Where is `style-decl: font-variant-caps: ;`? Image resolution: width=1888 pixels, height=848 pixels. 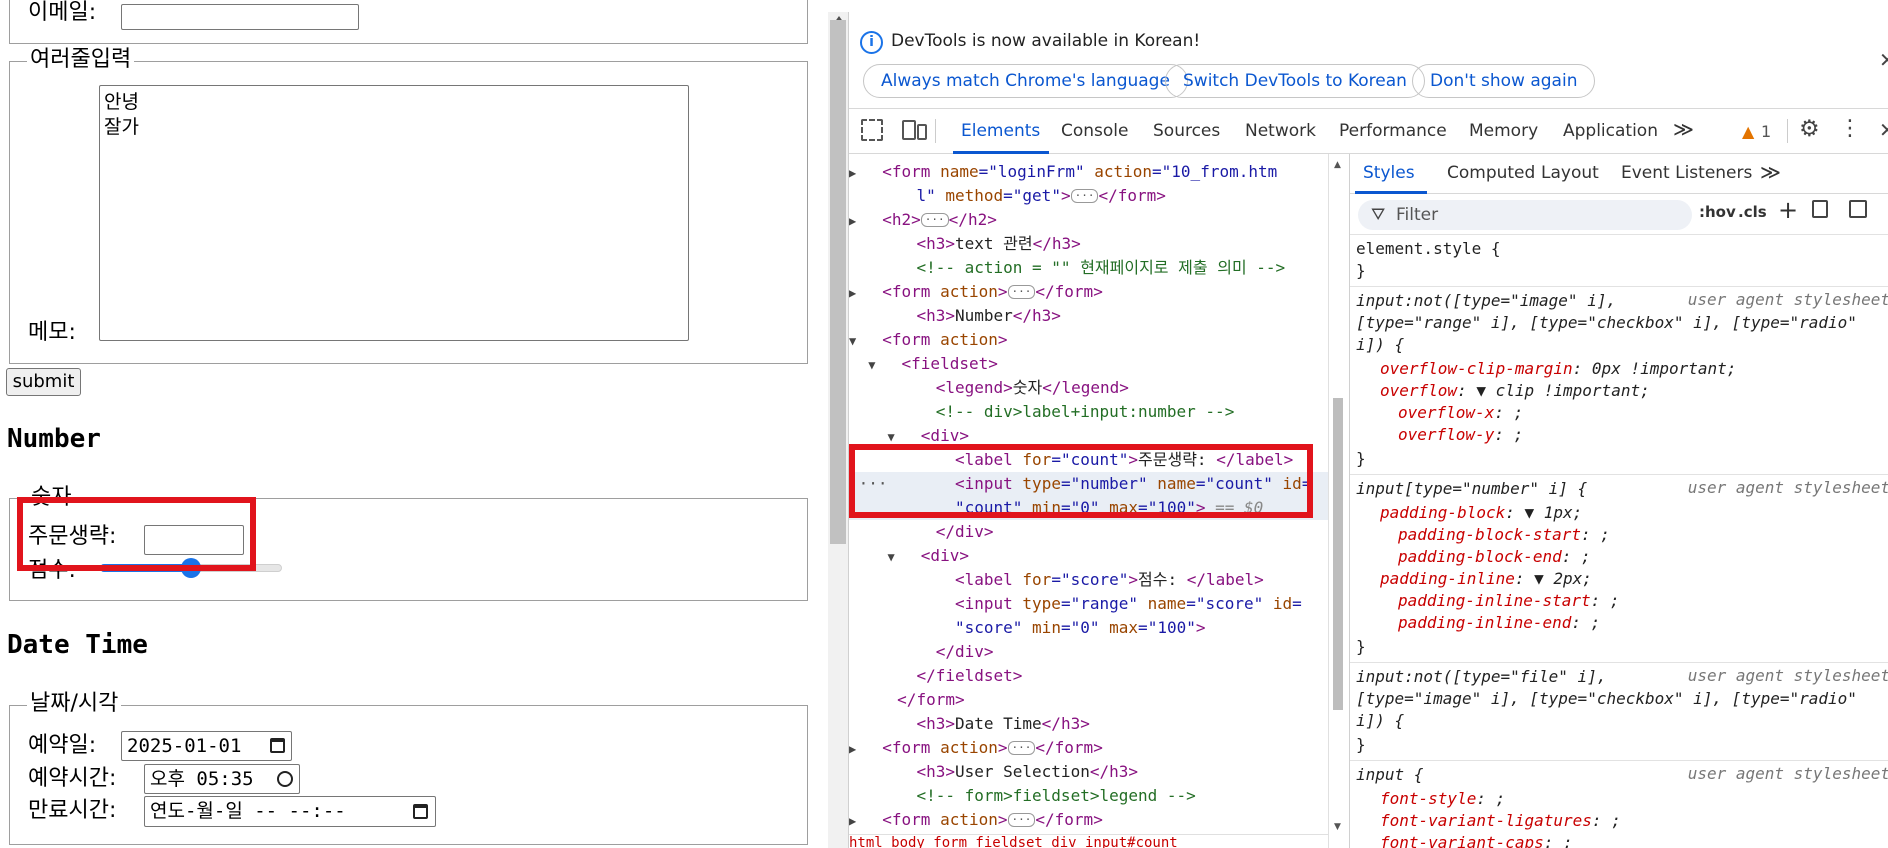 style-decl: font-variant-caps: ; is located at coordinates (1476, 840).